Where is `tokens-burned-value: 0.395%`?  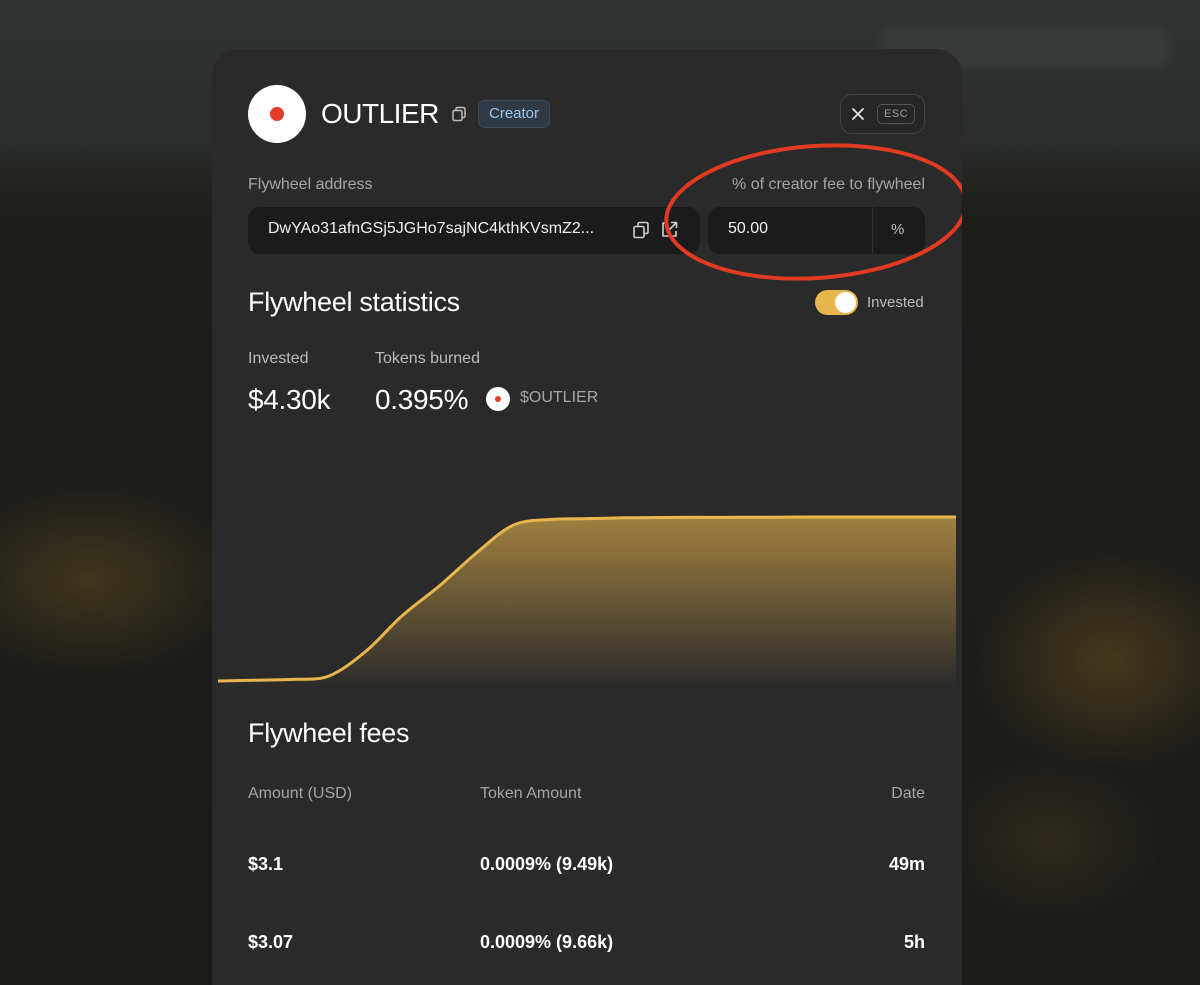
tokens-burned-value: 0.395% is located at coordinates (422, 399).